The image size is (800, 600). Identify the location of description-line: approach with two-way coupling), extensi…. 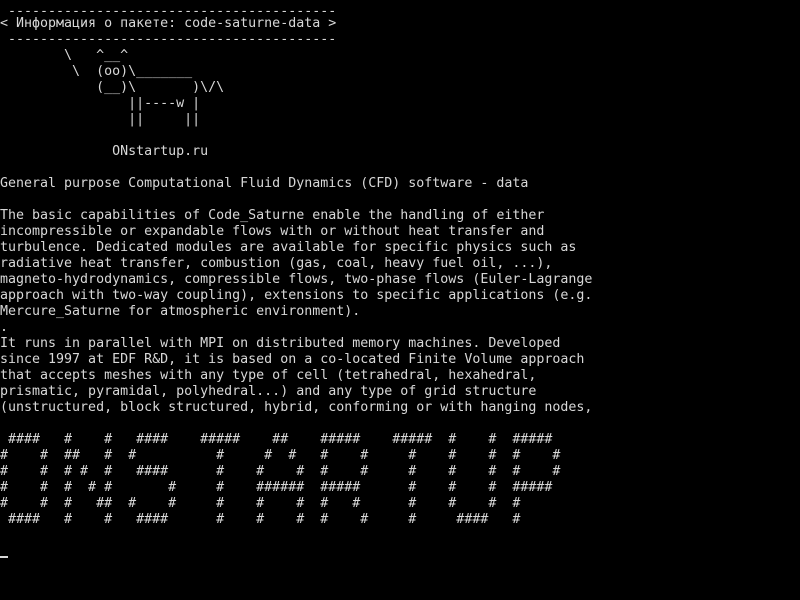
(296, 295).